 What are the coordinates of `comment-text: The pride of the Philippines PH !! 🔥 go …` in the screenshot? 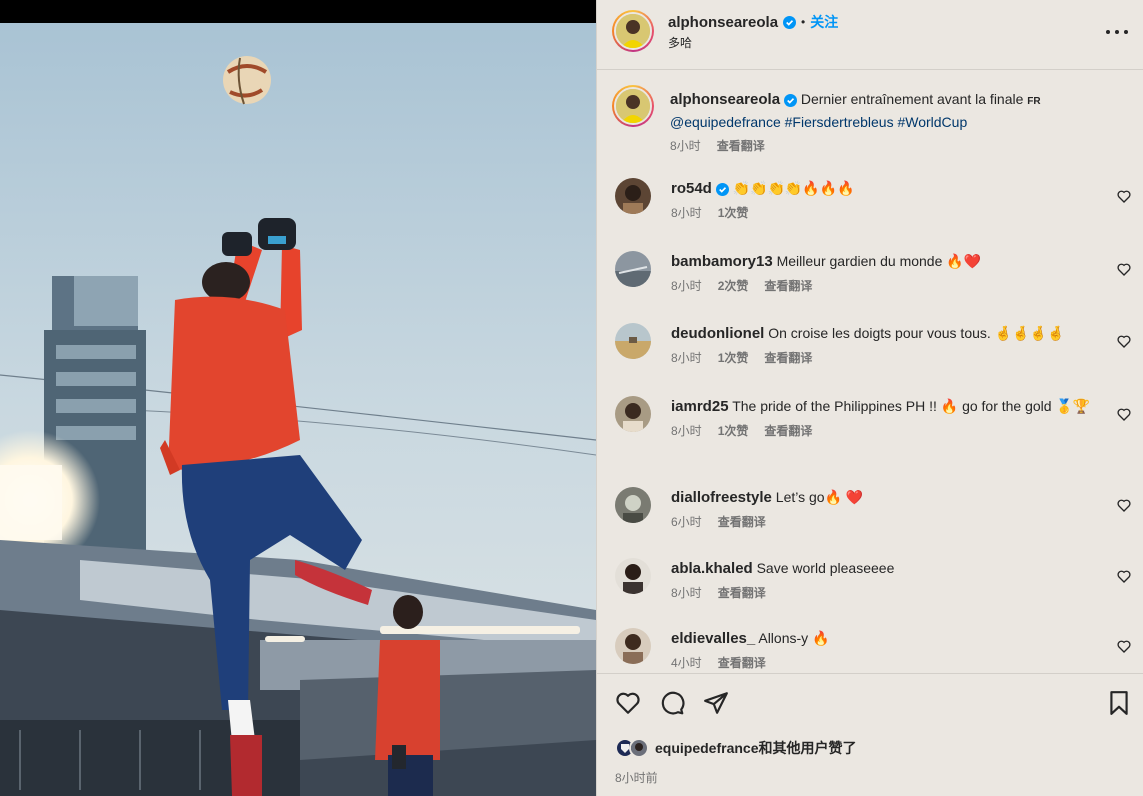 It's located at (911, 406).